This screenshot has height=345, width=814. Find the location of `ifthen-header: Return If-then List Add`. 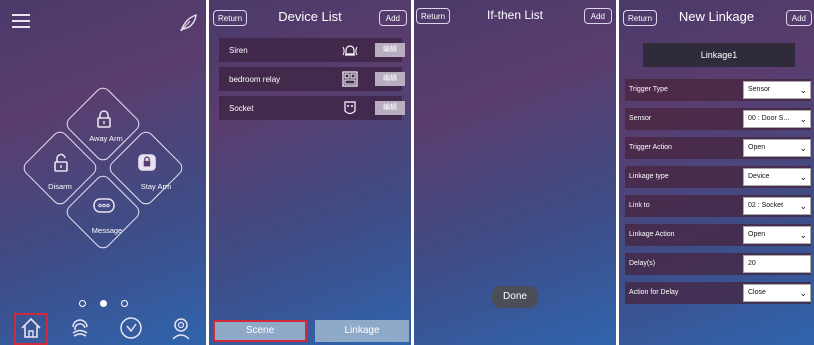

ifthen-header: Return If-then List Add is located at coordinates (515, 17).